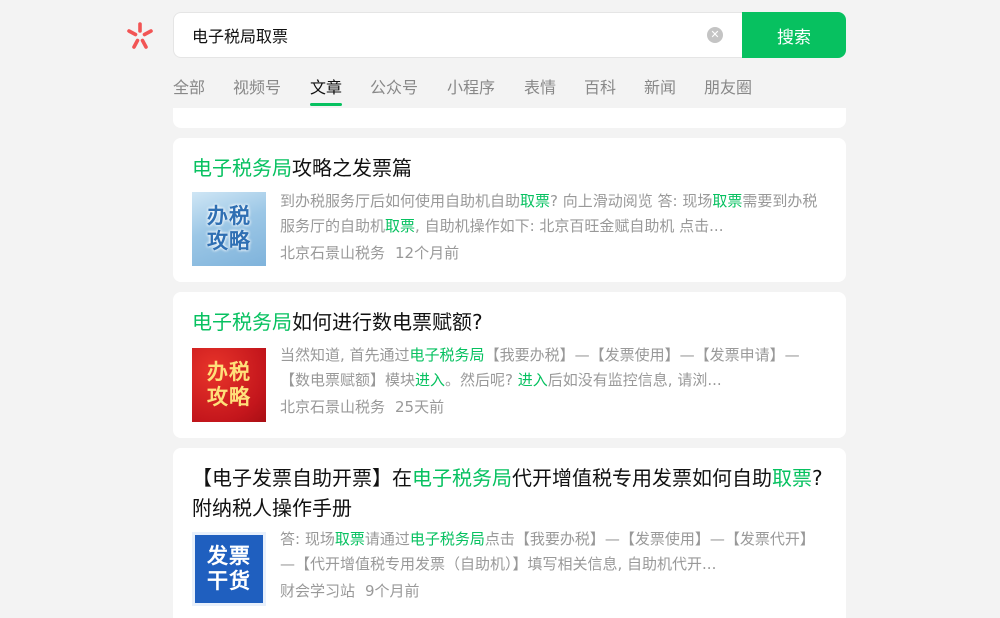  Describe the element at coordinates (326, 91) in the screenshot. I see `tab-articles: 文章` at that location.